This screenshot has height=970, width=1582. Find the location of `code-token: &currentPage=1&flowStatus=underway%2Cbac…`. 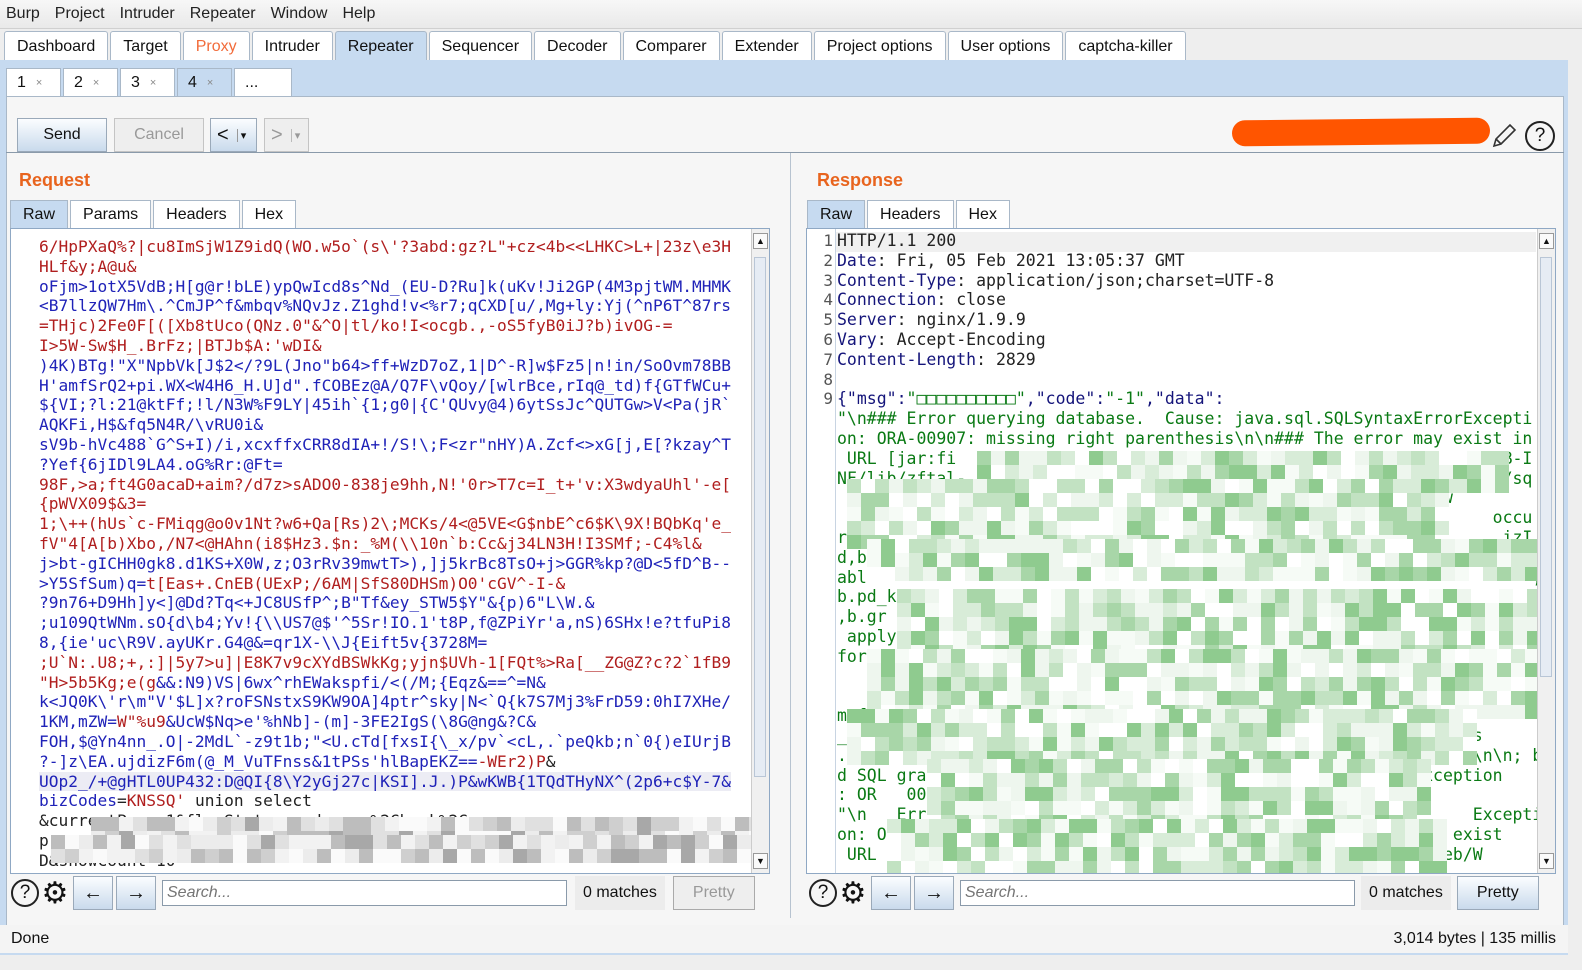

code-token: &currentPage=1&flowStatus=underway%2Cbac… is located at coordinates (253, 821).